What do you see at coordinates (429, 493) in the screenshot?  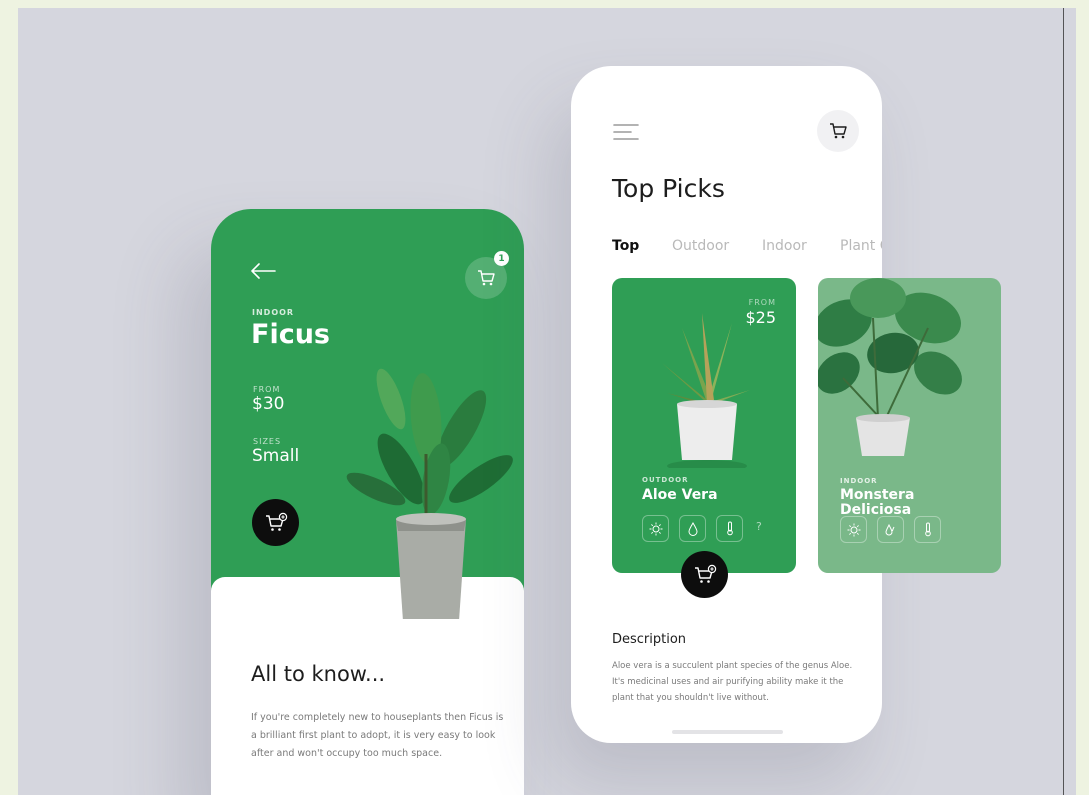 I see `ficus-plant-image` at bounding box center [429, 493].